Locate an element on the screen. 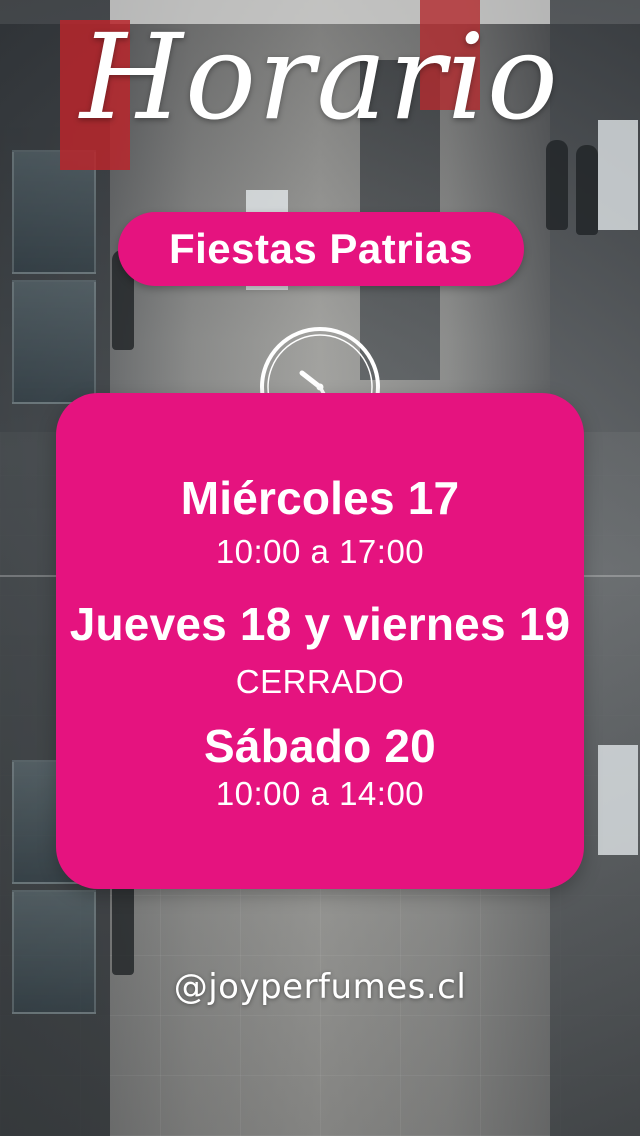 This screenshot has height=1136, width=640. subtitle-badge: Fiestas Patrias is located at coordinates (321, 249).